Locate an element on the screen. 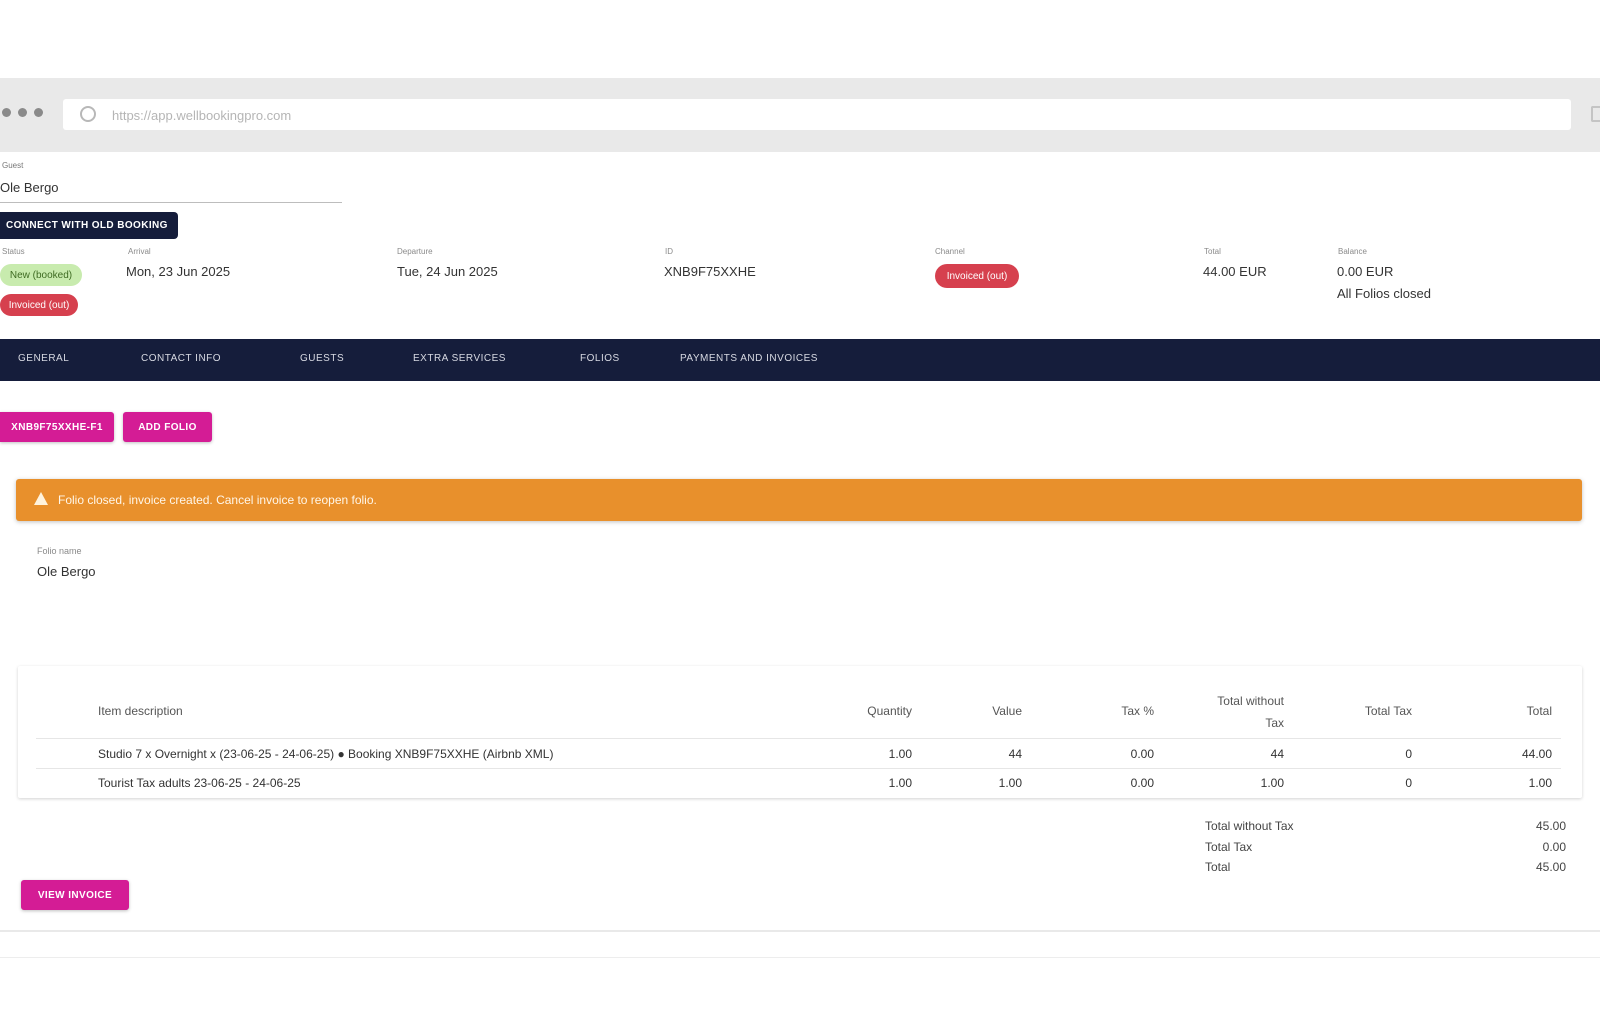  window-controls is located at coordinates (22, 112).